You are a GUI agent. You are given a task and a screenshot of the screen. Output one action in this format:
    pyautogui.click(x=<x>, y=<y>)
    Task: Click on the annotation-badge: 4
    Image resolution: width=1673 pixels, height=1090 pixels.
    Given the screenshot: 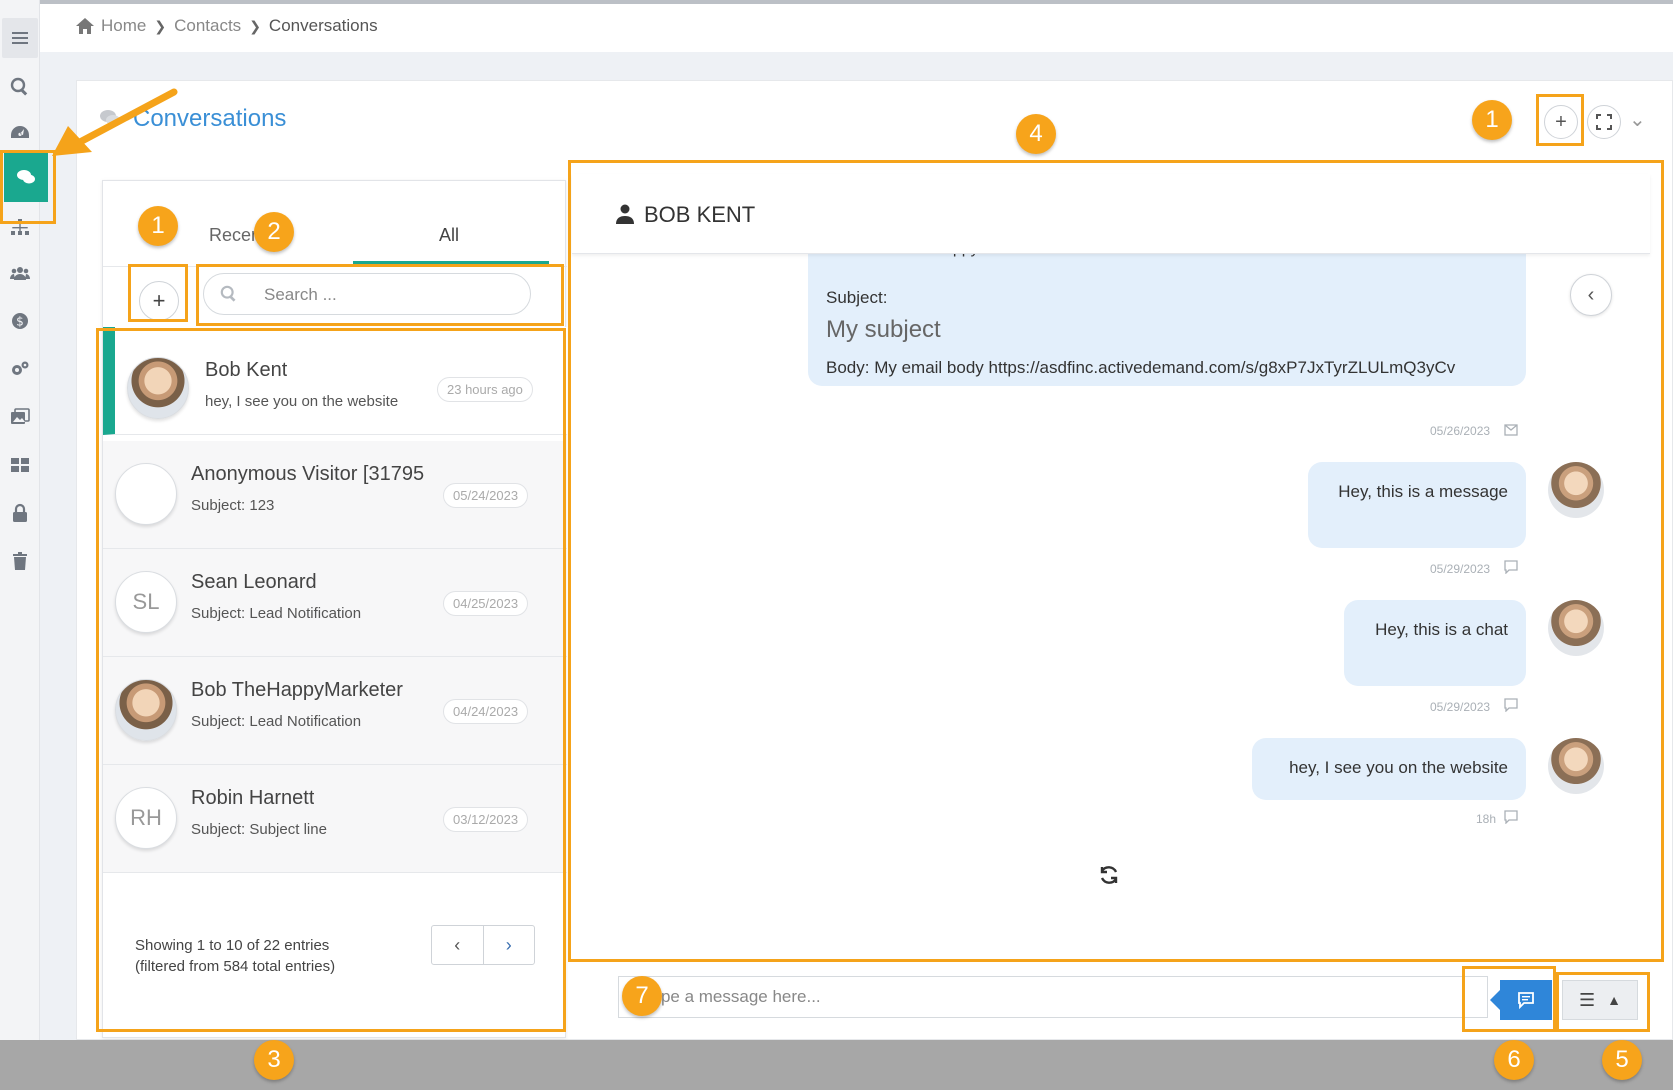 What is the action you would take?
    pyautogui.click(x=1036, y=134)
    